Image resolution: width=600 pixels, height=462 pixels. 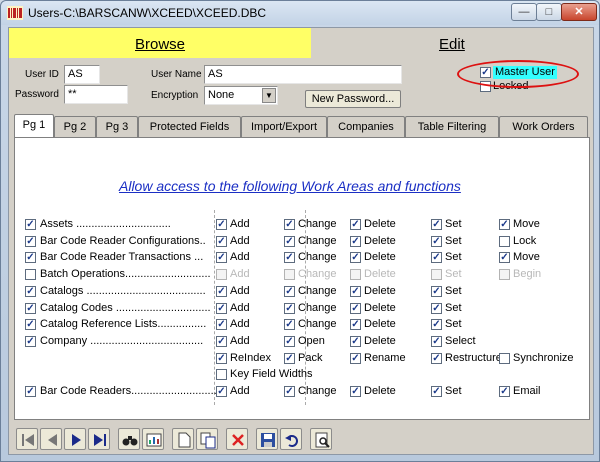 What do you see at coordinates (237, 439) in the screenshot?
I see `delete-button` at bounding box center [237, 439].